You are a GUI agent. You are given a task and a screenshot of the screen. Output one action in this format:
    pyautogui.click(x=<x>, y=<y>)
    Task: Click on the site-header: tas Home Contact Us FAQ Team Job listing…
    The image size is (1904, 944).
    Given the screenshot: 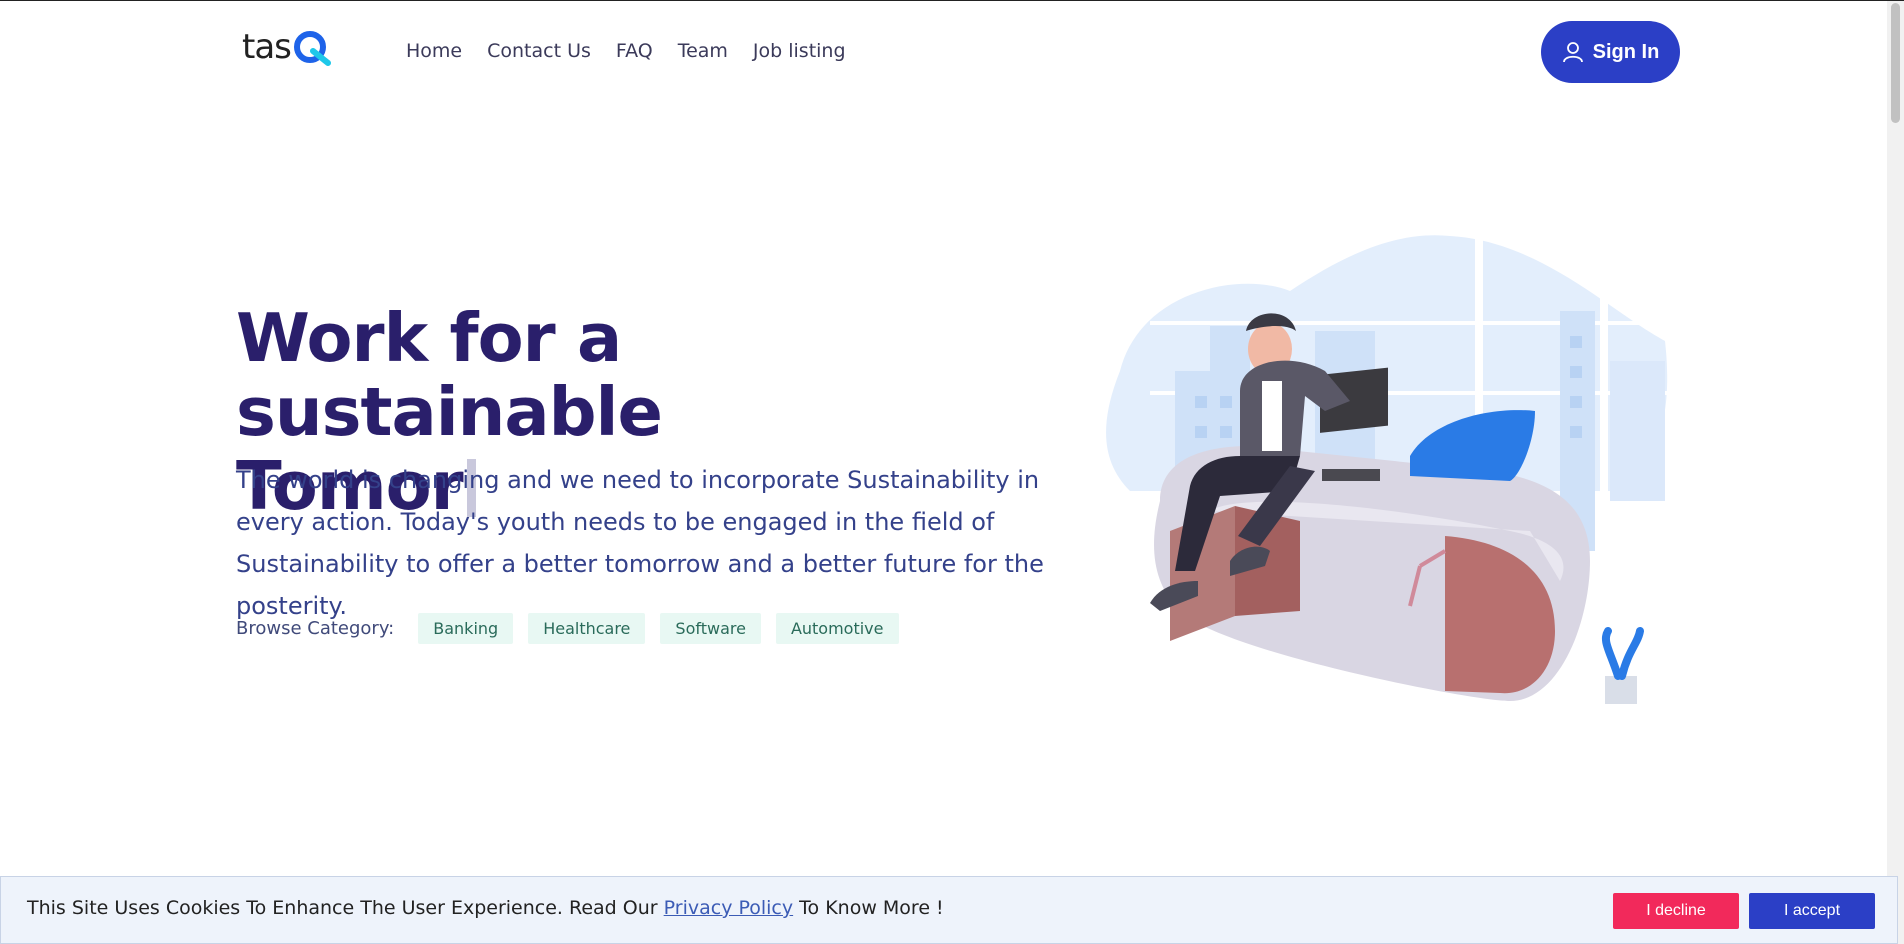 What is the action you would take?
    pyautogui.click(x=943, y=51)
    